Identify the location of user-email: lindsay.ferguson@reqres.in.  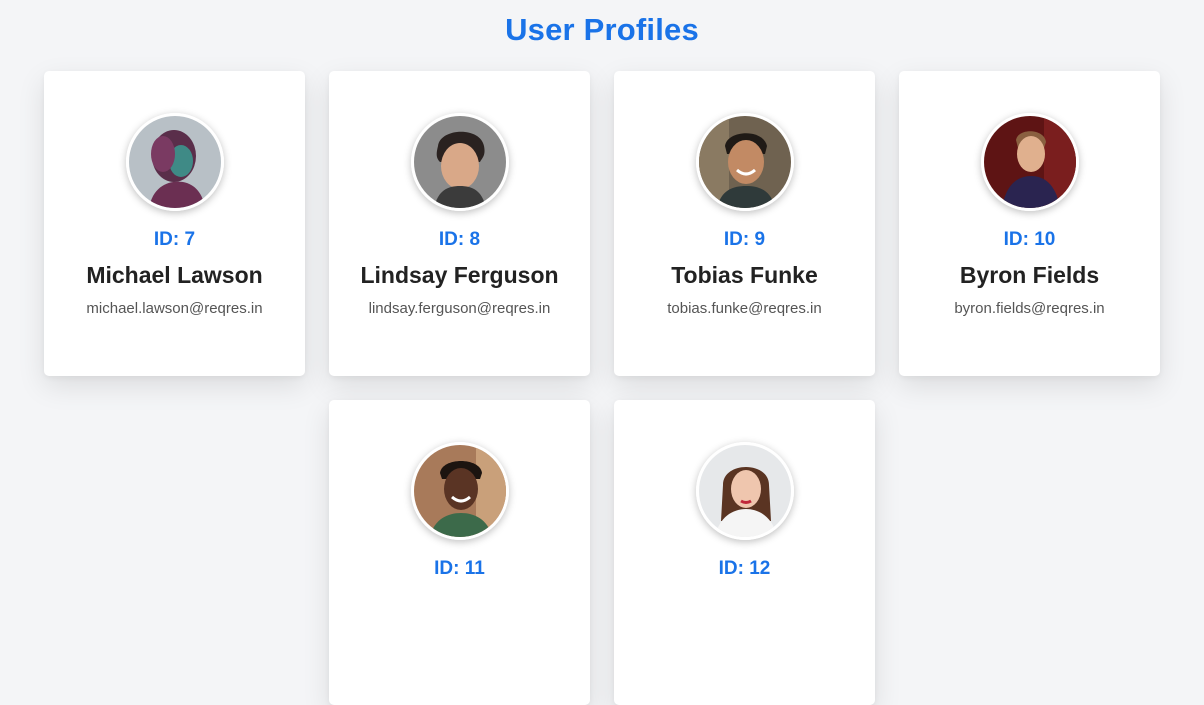
(459, 309).